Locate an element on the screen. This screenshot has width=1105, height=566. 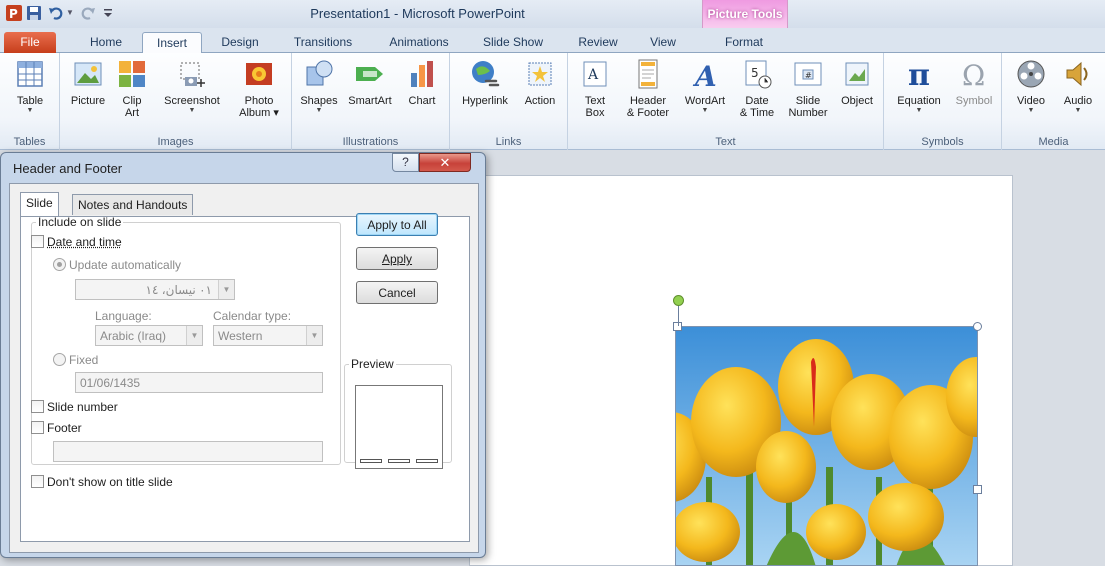
header-footer-label-2: & Footer is located at coordinates (648, 113).